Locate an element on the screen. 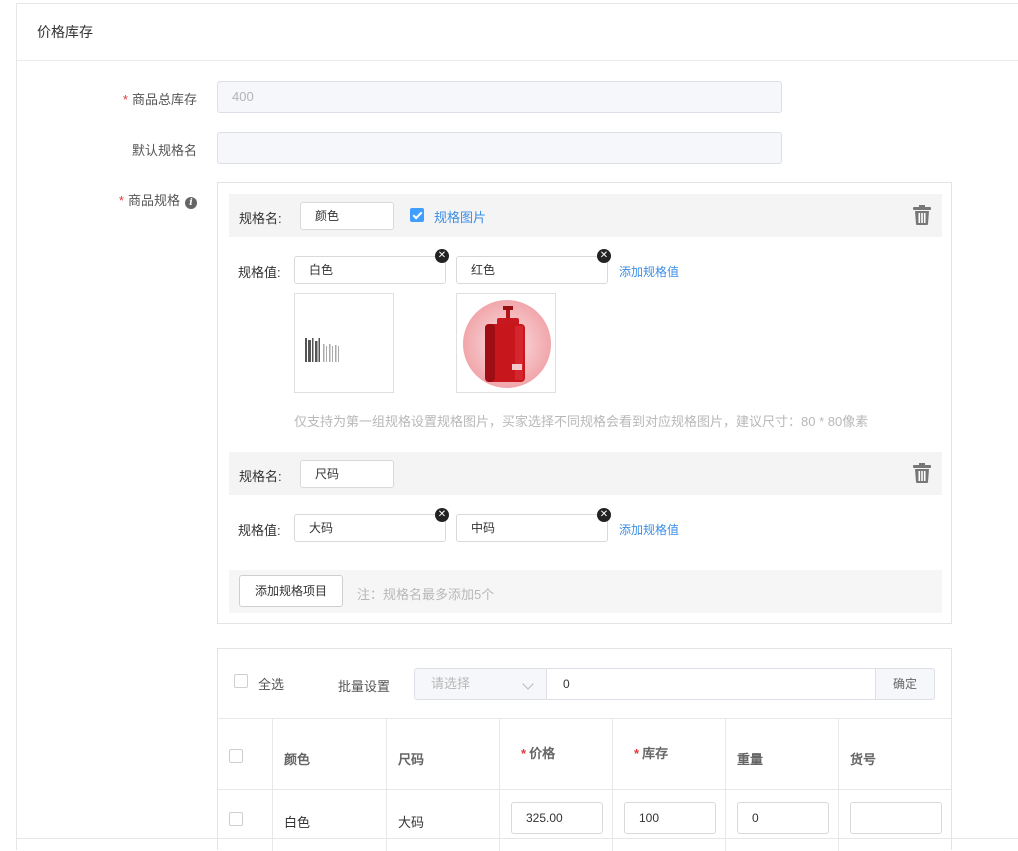 This screenshot has width=1018, height=851. spec-image-label: 规格图片 is located at coordinates (460, 216).